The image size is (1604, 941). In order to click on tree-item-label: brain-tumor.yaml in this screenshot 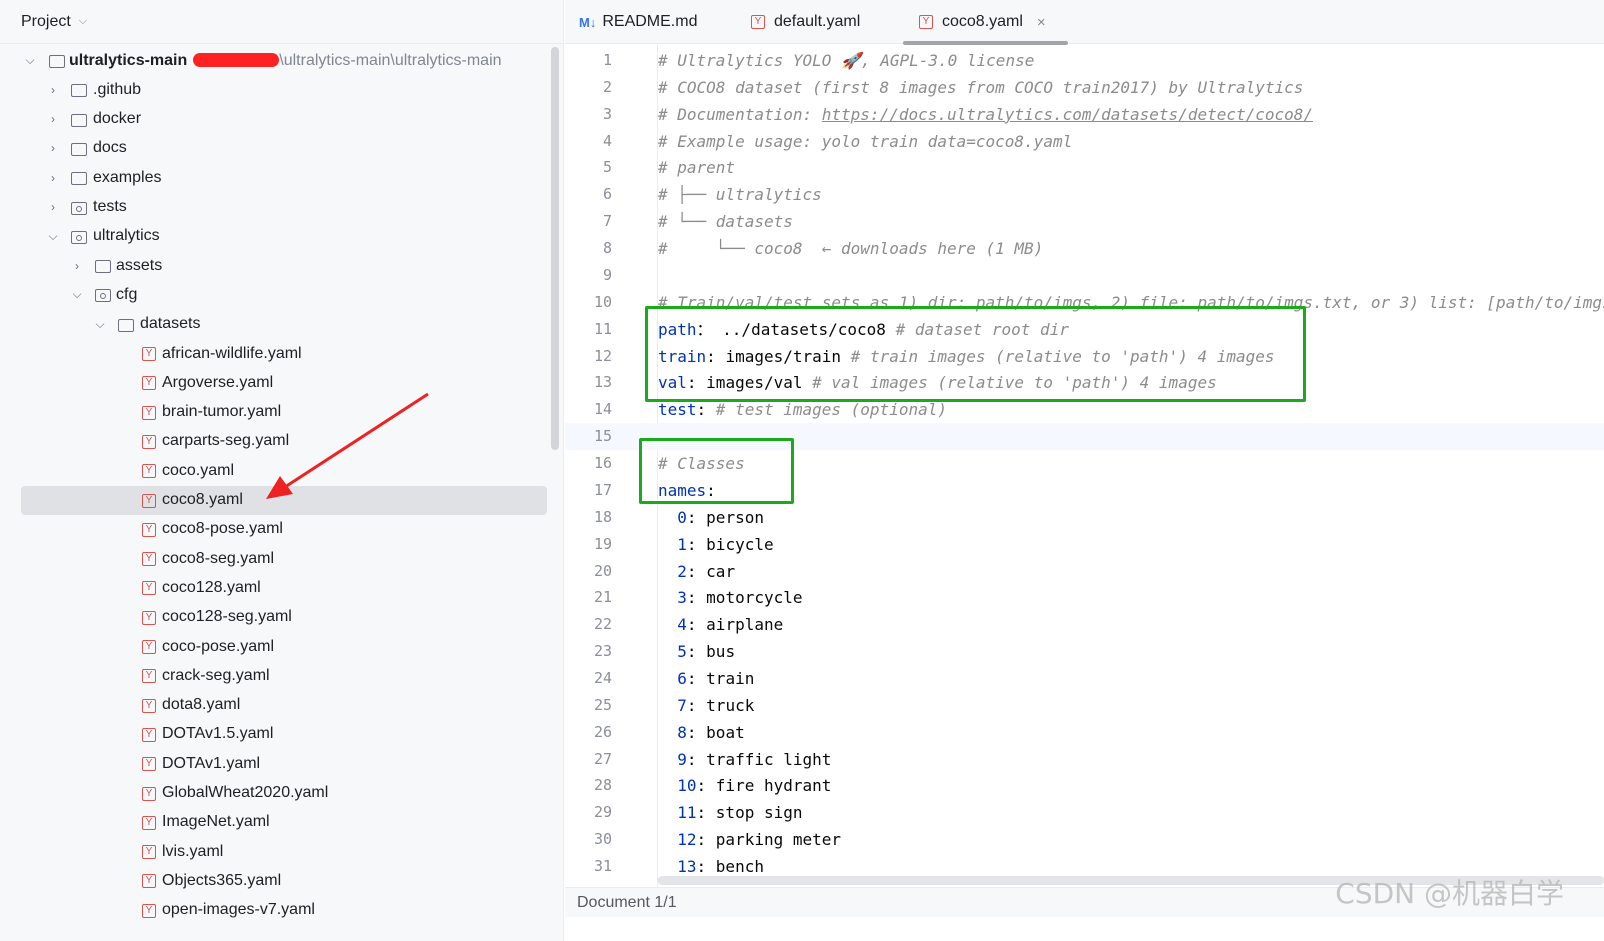, I will do `click(222, 412)`.